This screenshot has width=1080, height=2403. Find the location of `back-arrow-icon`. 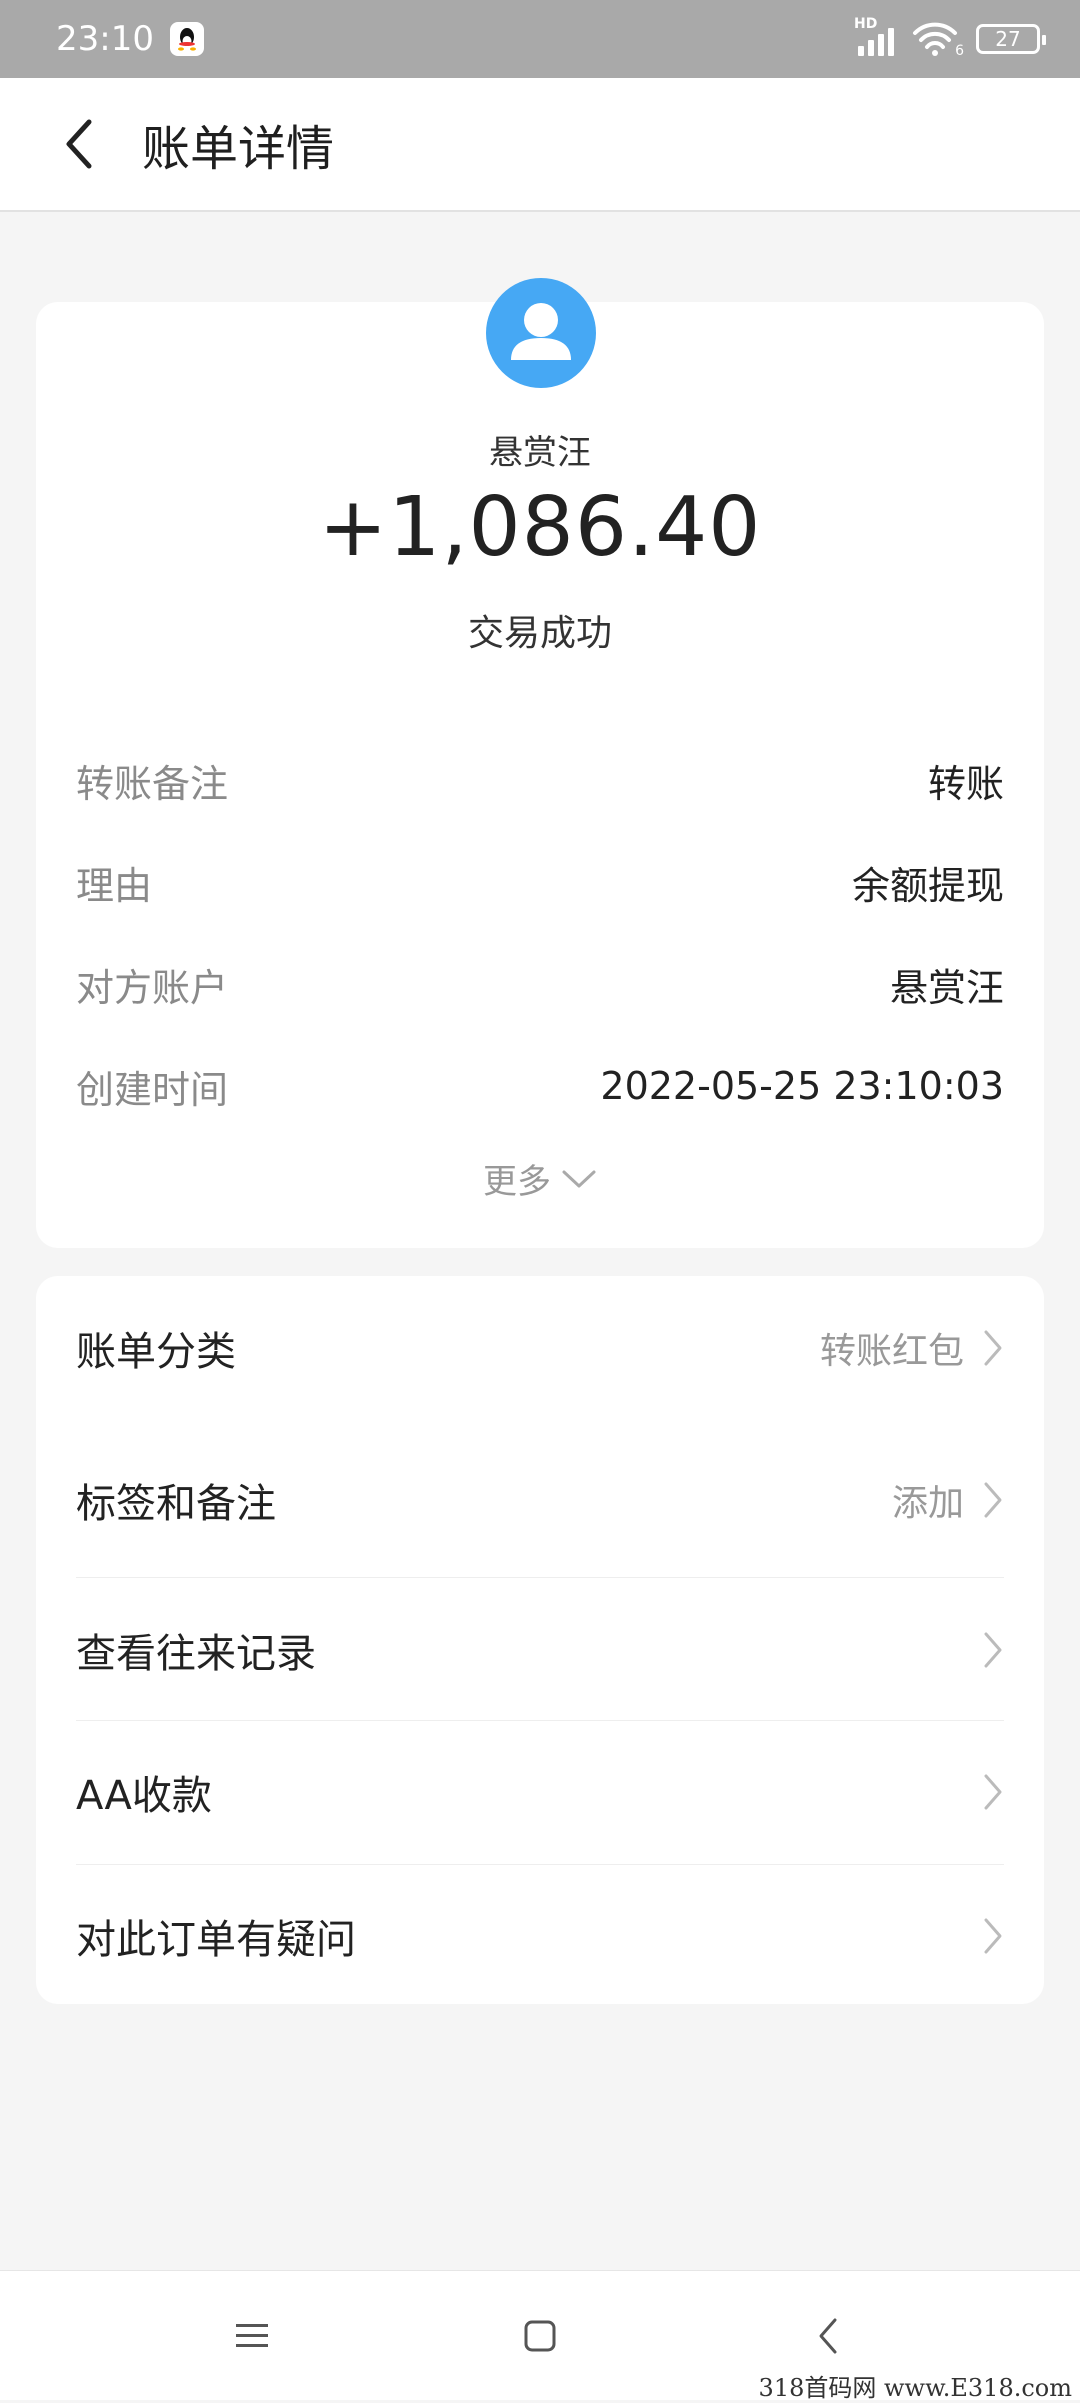

back-arrow-icon is located at coordinates (79, 144).